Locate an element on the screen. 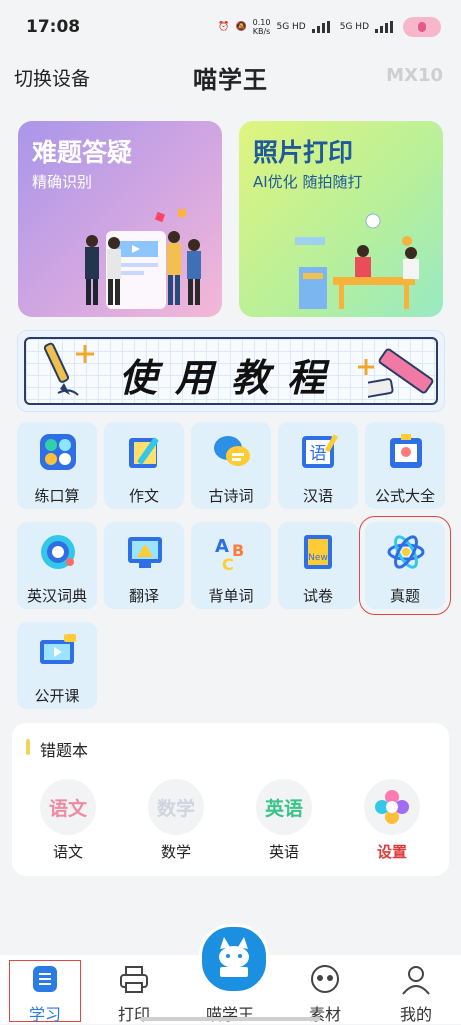 The image size is (461, 1025). card-title: 照片打印 is located at coordinates (303, 152).